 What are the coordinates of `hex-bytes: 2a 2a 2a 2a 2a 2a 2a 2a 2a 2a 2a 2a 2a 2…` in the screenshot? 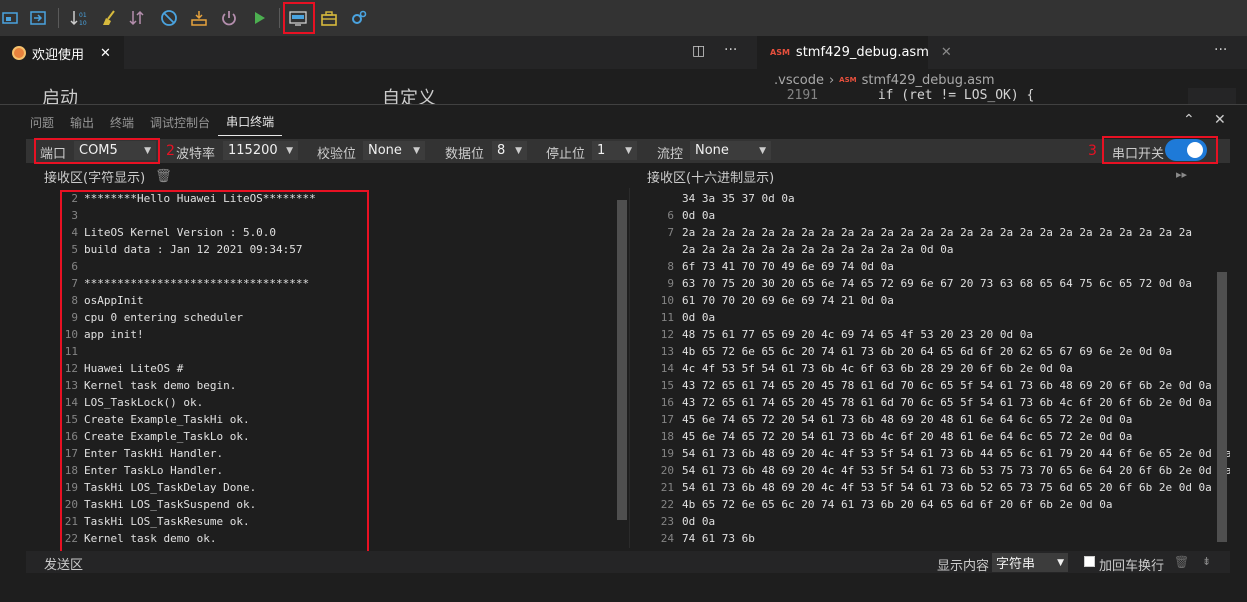 It's located at (937, 241).